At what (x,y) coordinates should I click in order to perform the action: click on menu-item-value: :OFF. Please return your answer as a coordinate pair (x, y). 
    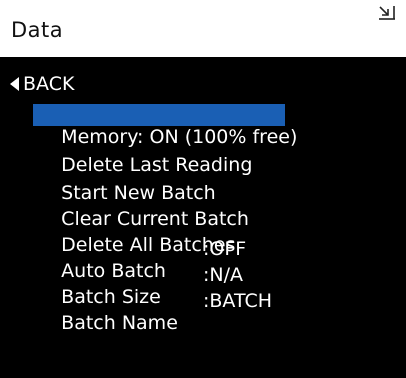
    Looking at the image, I should click on (225, 249).